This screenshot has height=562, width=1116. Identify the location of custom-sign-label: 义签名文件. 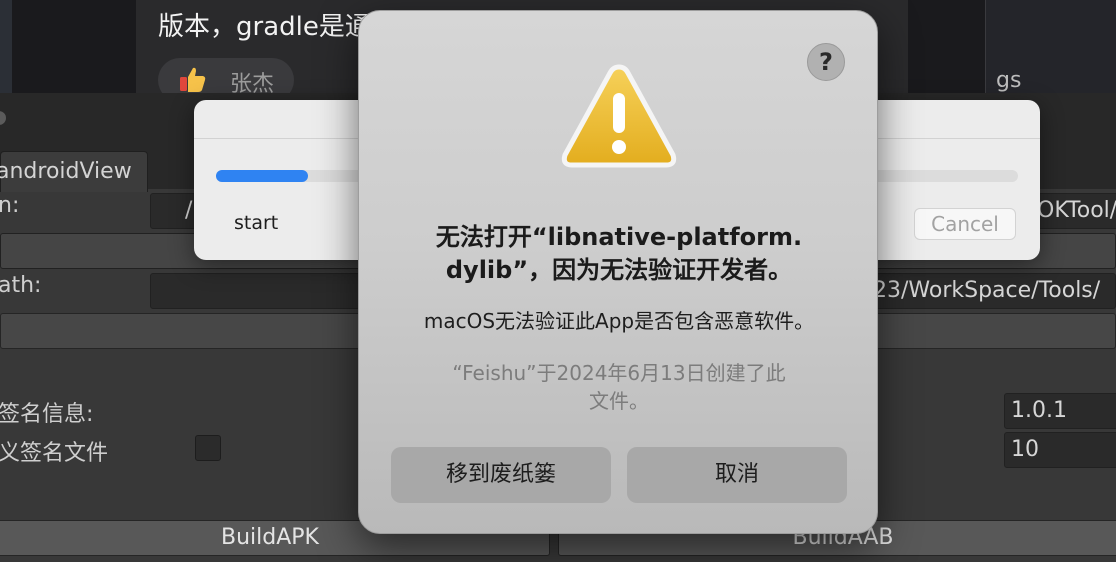
(54, 453).